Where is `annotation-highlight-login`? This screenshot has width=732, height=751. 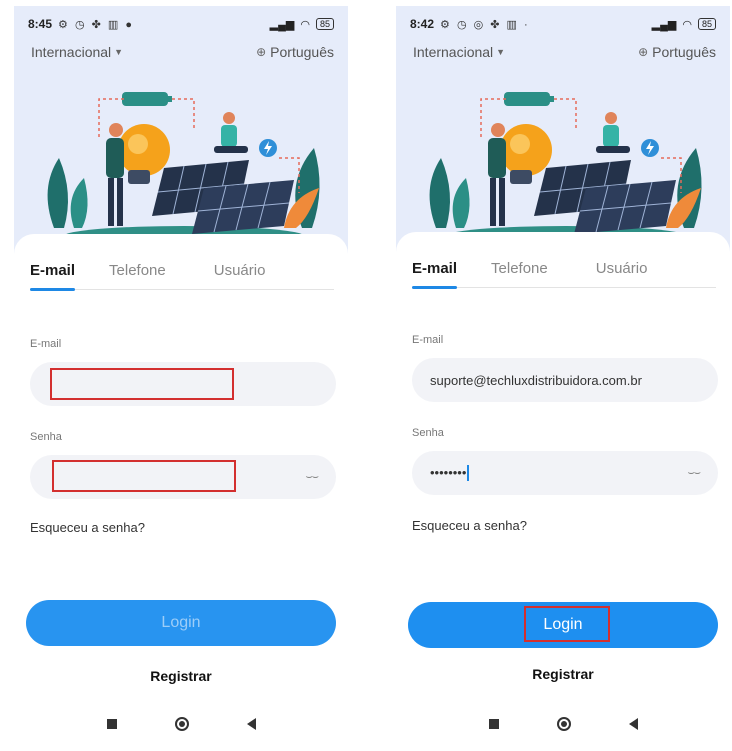
annotation-highlight-login is located at coordinates (567, 624).